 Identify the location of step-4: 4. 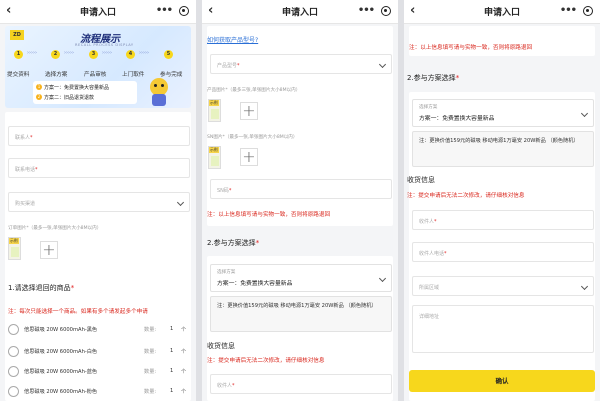
(130, 54).